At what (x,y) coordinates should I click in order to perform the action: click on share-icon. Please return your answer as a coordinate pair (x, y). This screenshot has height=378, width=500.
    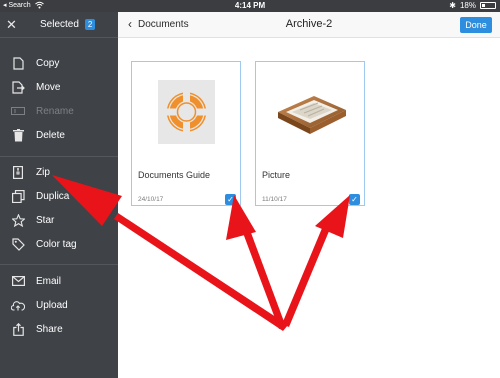
    Looking at the image, I should click on (18, 329).